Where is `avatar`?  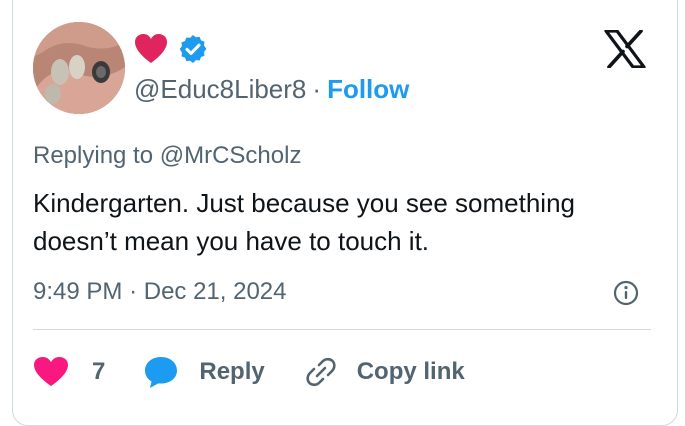 avatar is located at coordinates (79, 68).